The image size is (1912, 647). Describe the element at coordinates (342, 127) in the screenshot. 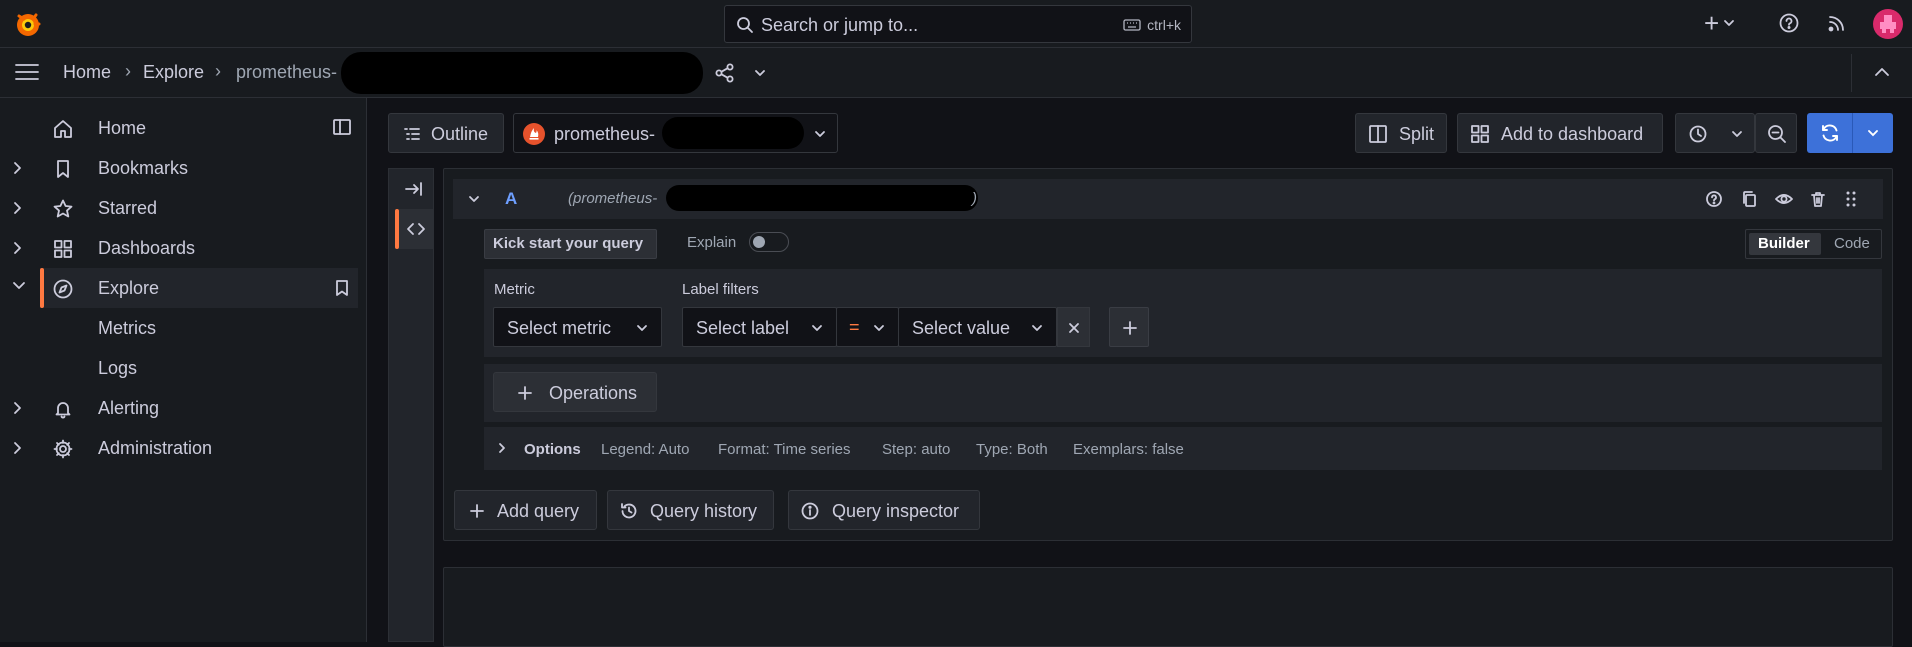

I see `dock-menu-icon` at that location.